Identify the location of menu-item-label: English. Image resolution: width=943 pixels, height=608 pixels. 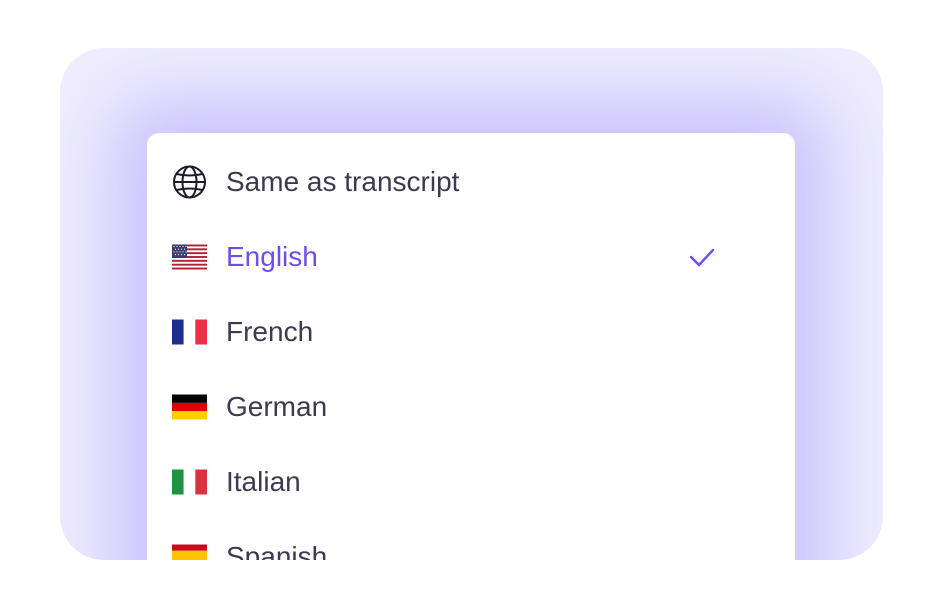
(272, 256).